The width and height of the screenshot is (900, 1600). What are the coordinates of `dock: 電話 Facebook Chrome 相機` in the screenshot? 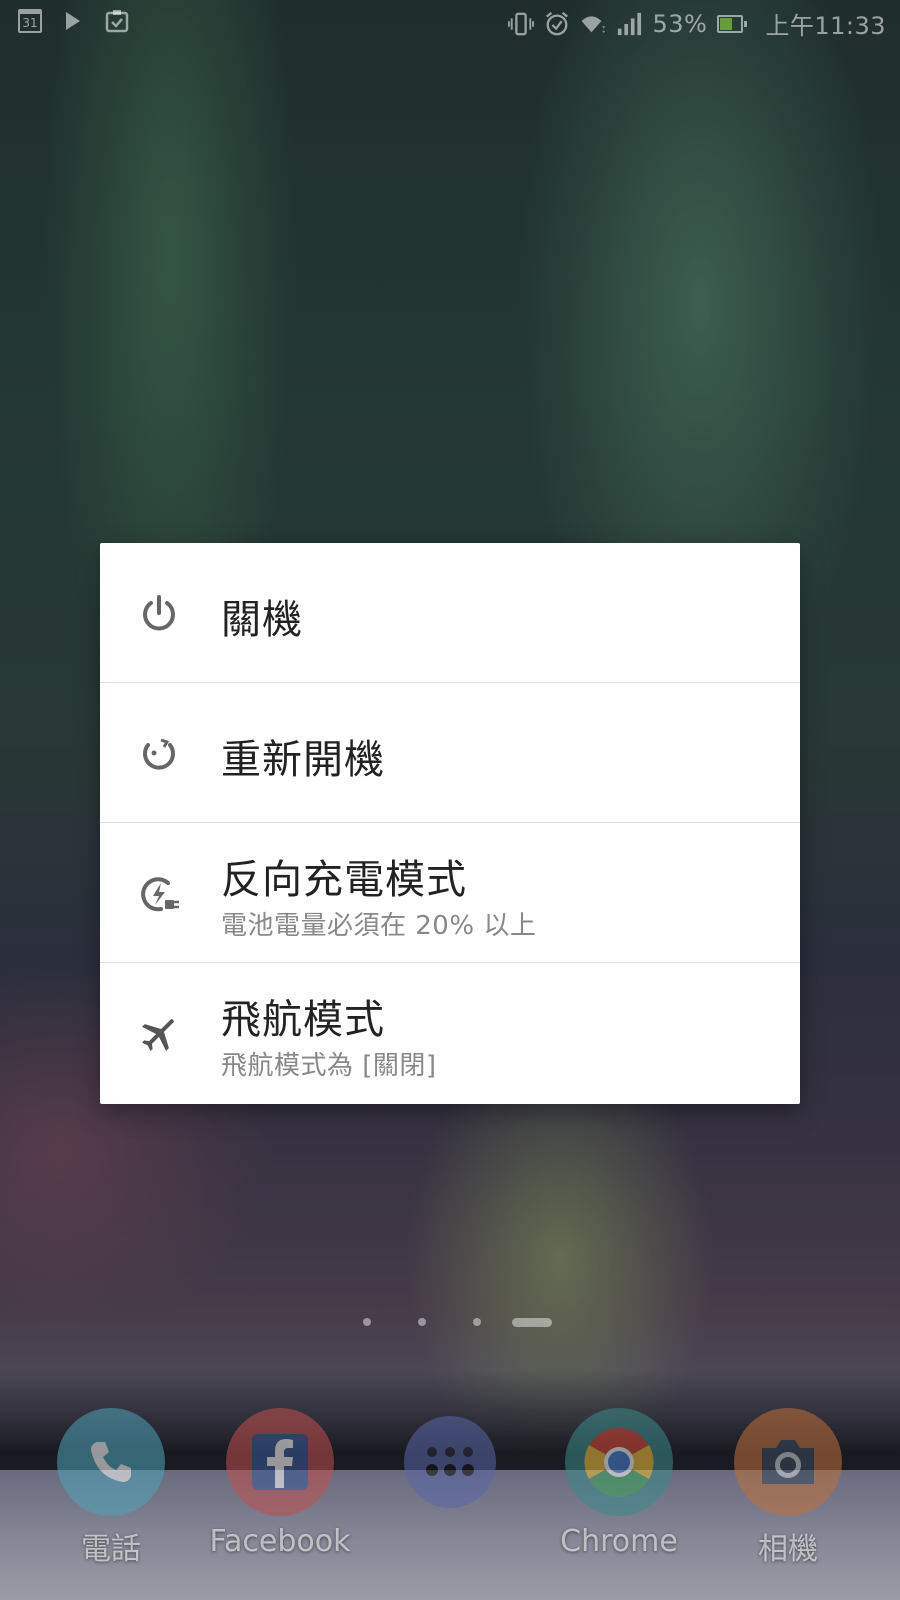 It's located at (450, 1503).